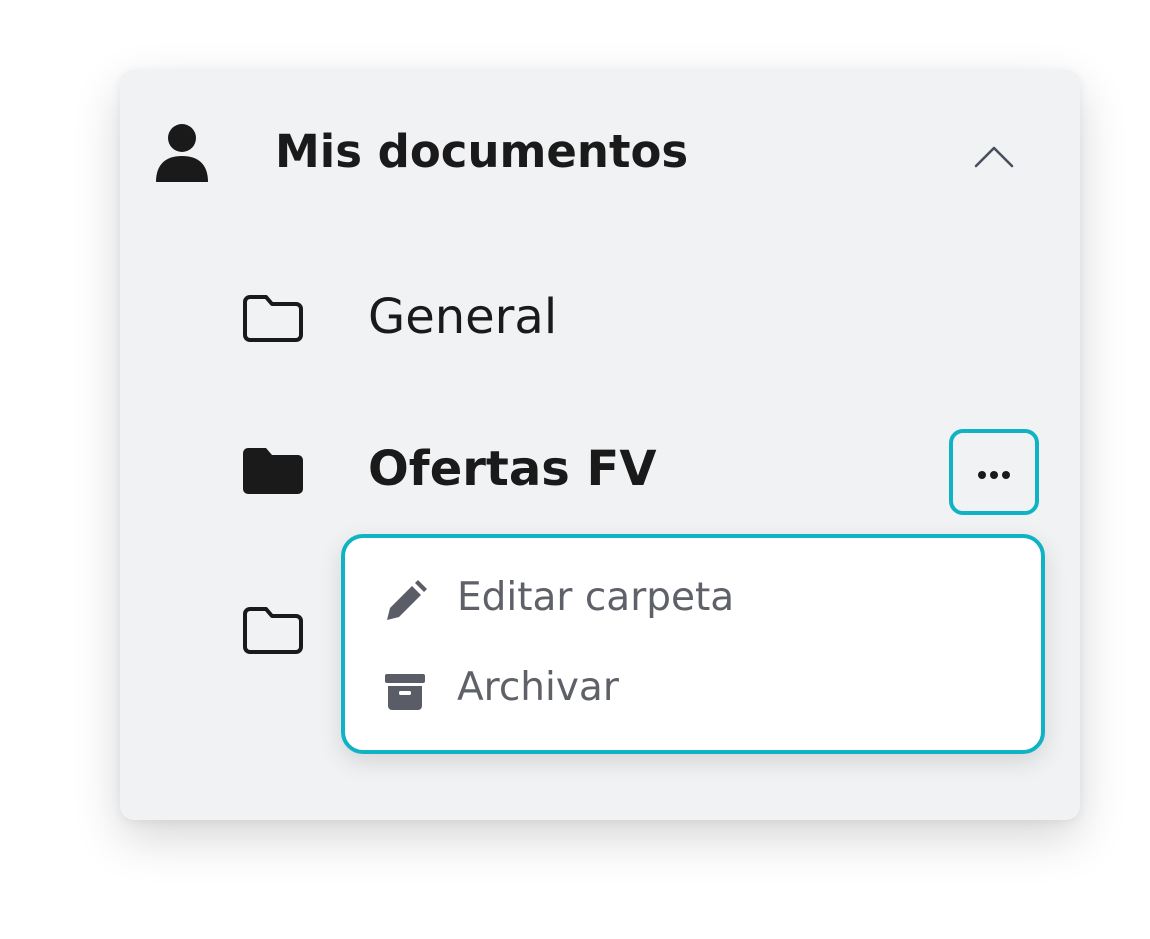  Describe the element at coordinates (994, 475) in the screenshot. I see `more-horizontal-icon` at that location.